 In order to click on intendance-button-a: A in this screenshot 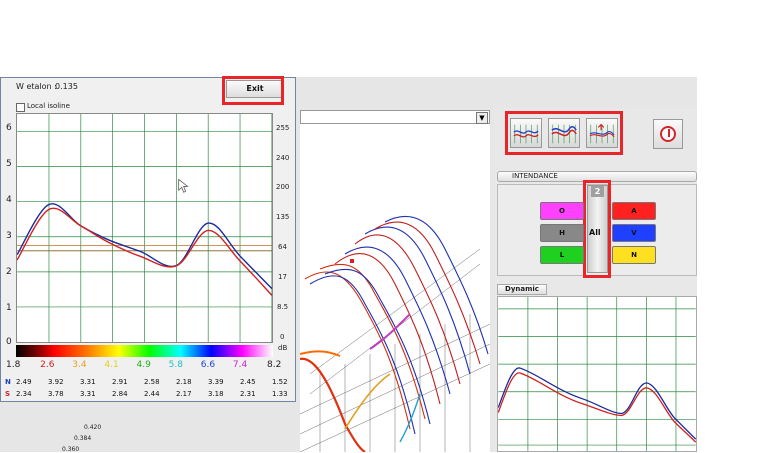, I will do `click(634, 211)`.